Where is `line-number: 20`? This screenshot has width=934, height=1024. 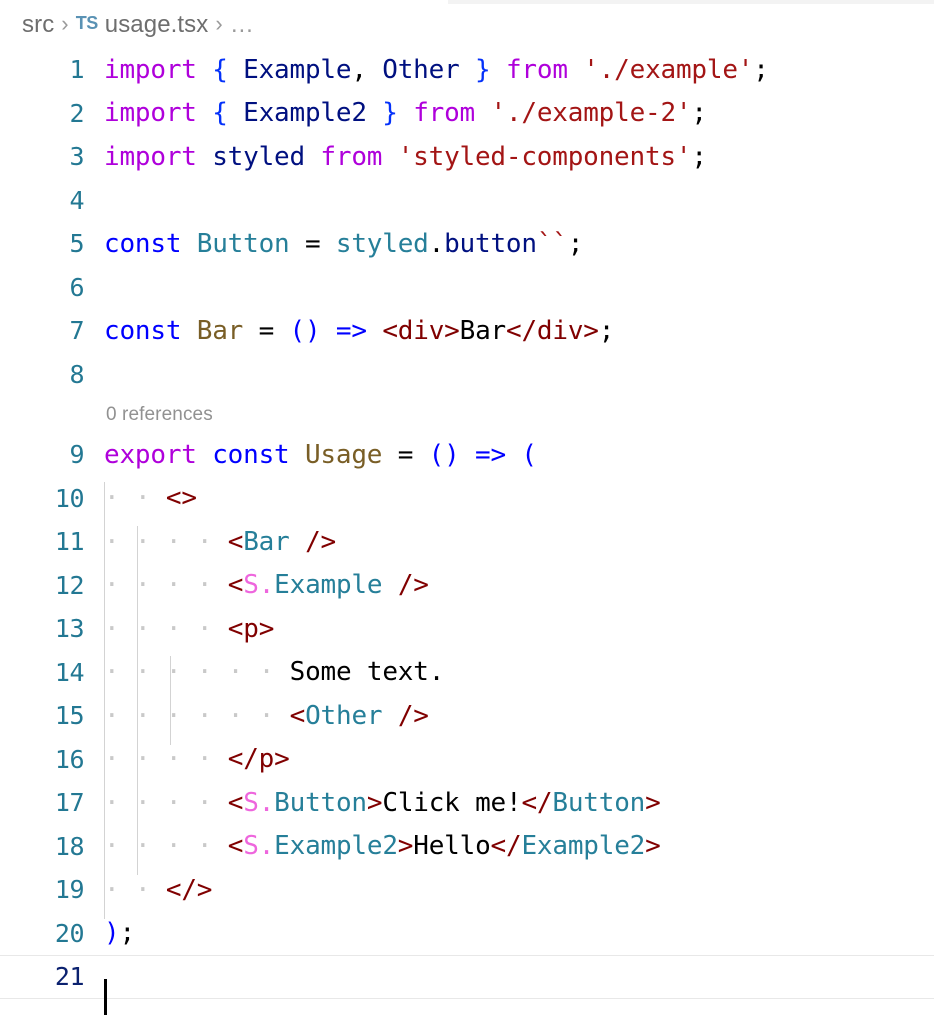 line-number: 20 is located at coordinates (52, 933).